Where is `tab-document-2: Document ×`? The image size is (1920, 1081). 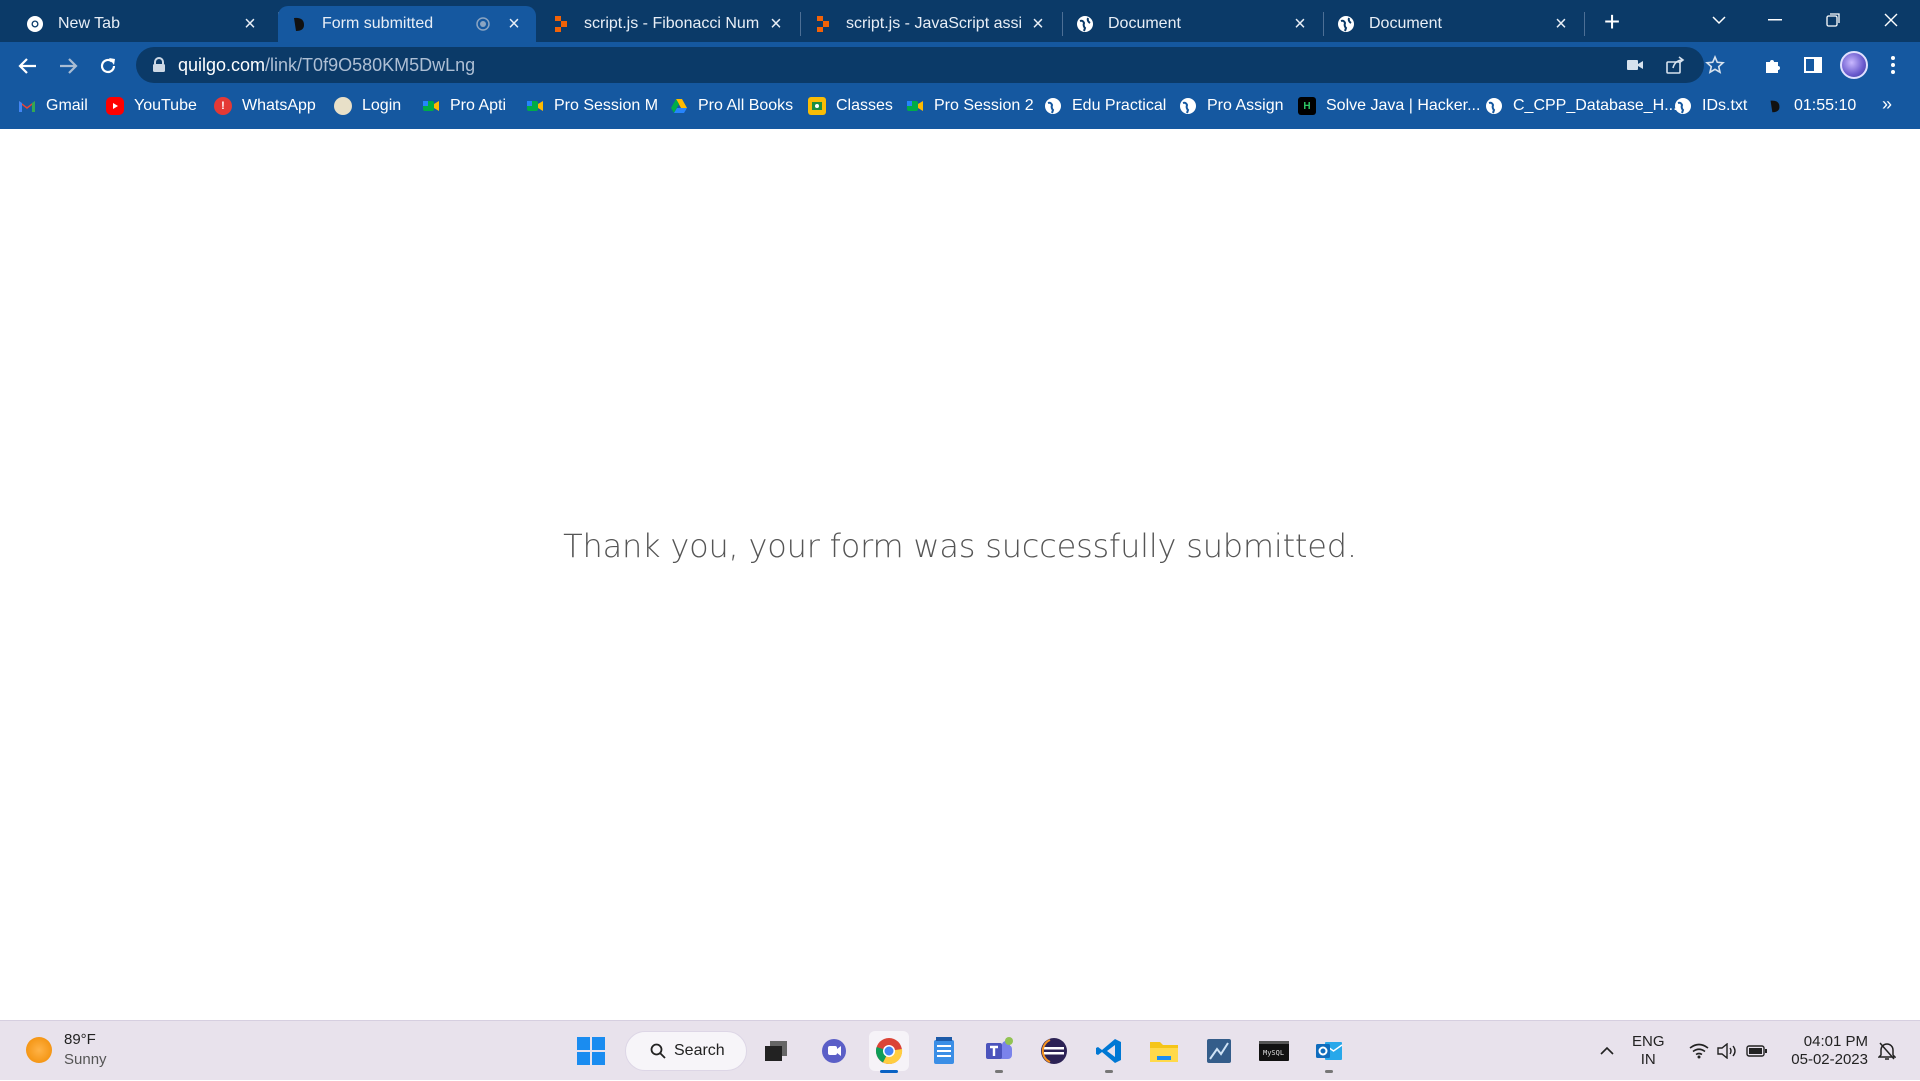
tab-document-2: Document × is located at coordinates (1454, 24).